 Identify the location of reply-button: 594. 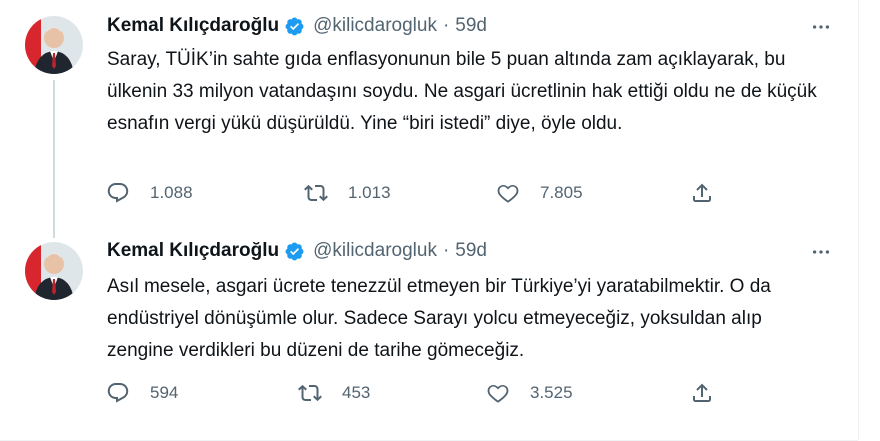
(142, 393).